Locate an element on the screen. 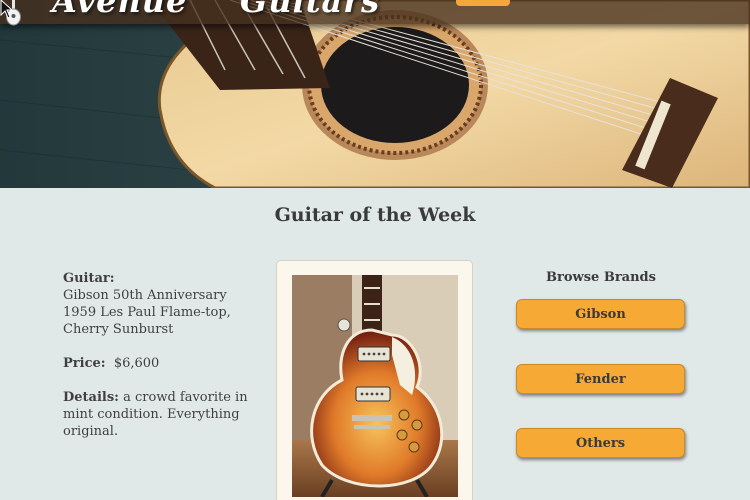  price-label: Price: is located at coordinates (84, 363).